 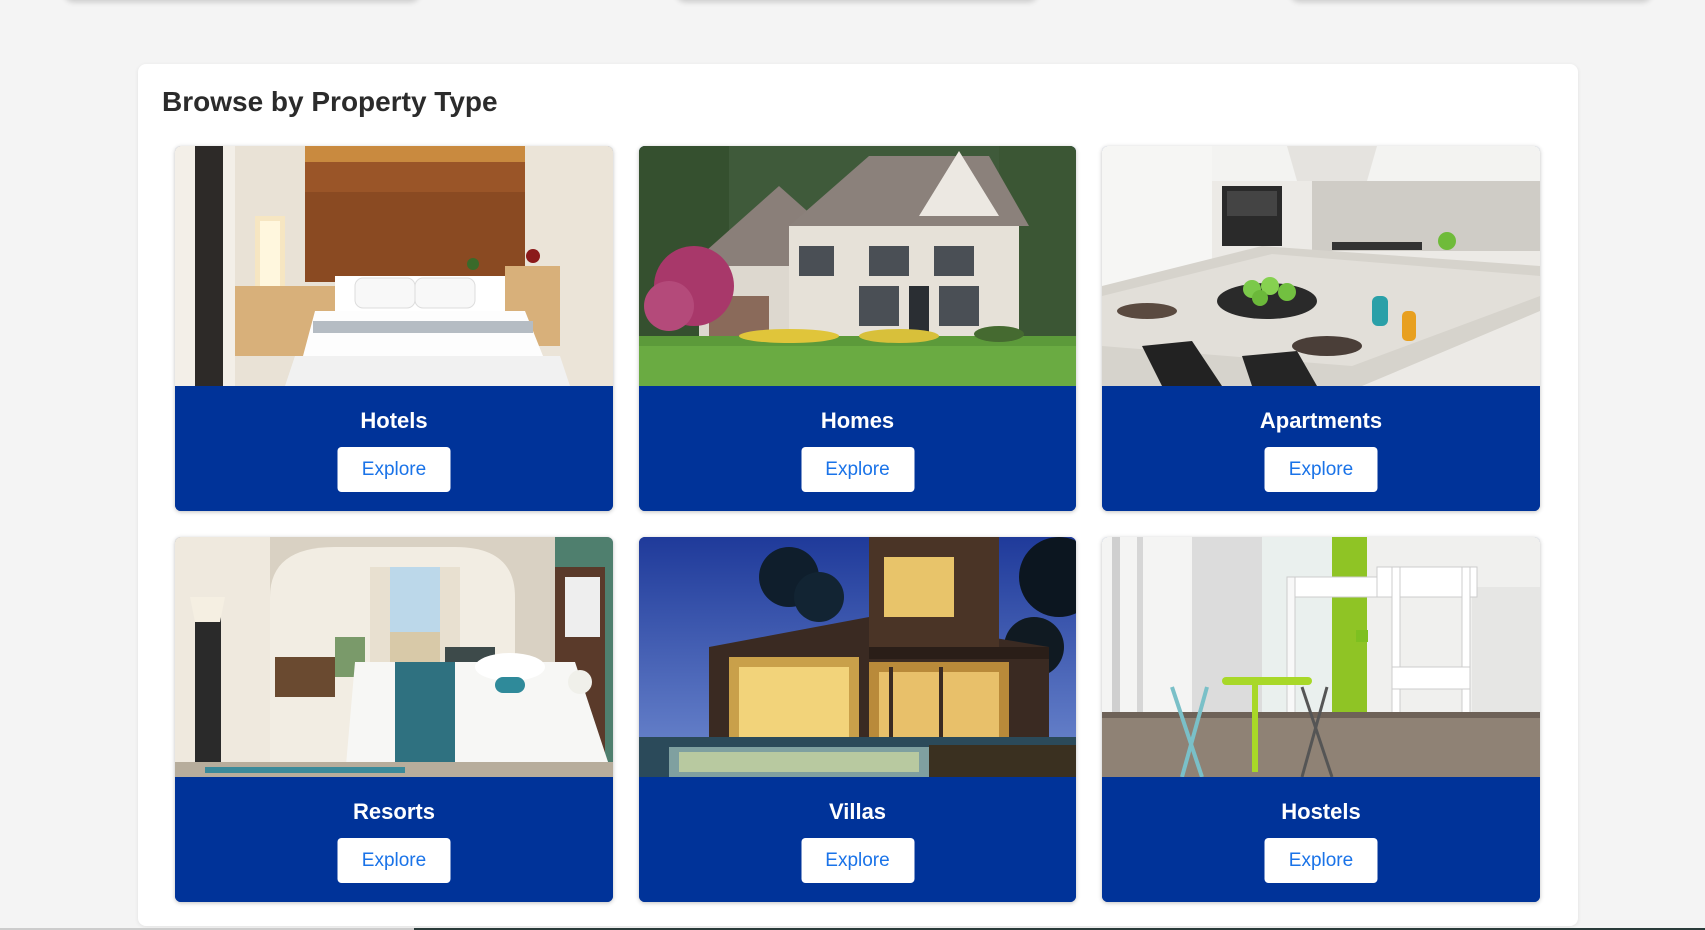 What do you see at coordinates (857, 420) in the screenshot?
I see `card-label: Homes` at bounding box center [857, 420].